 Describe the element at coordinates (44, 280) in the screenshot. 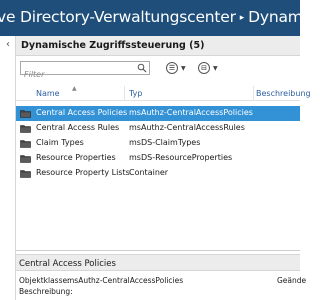

I see `object-class-label: Objektklasse:` at that location.